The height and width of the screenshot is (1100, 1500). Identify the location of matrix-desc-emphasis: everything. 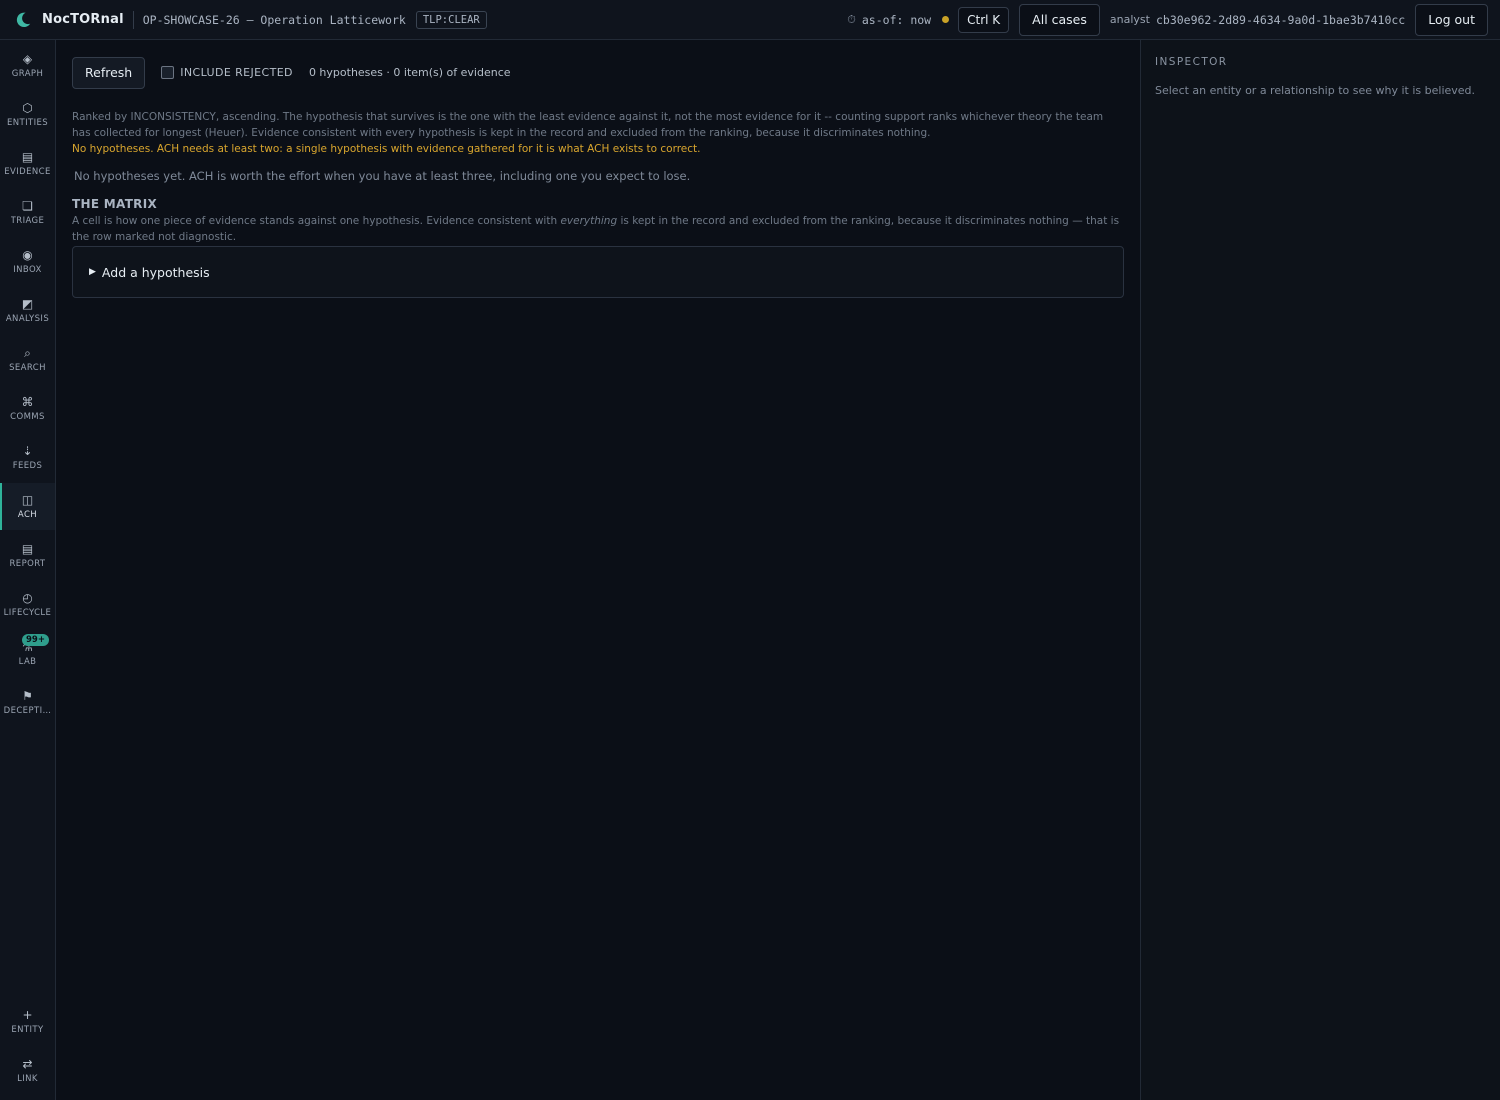
(589, 221).